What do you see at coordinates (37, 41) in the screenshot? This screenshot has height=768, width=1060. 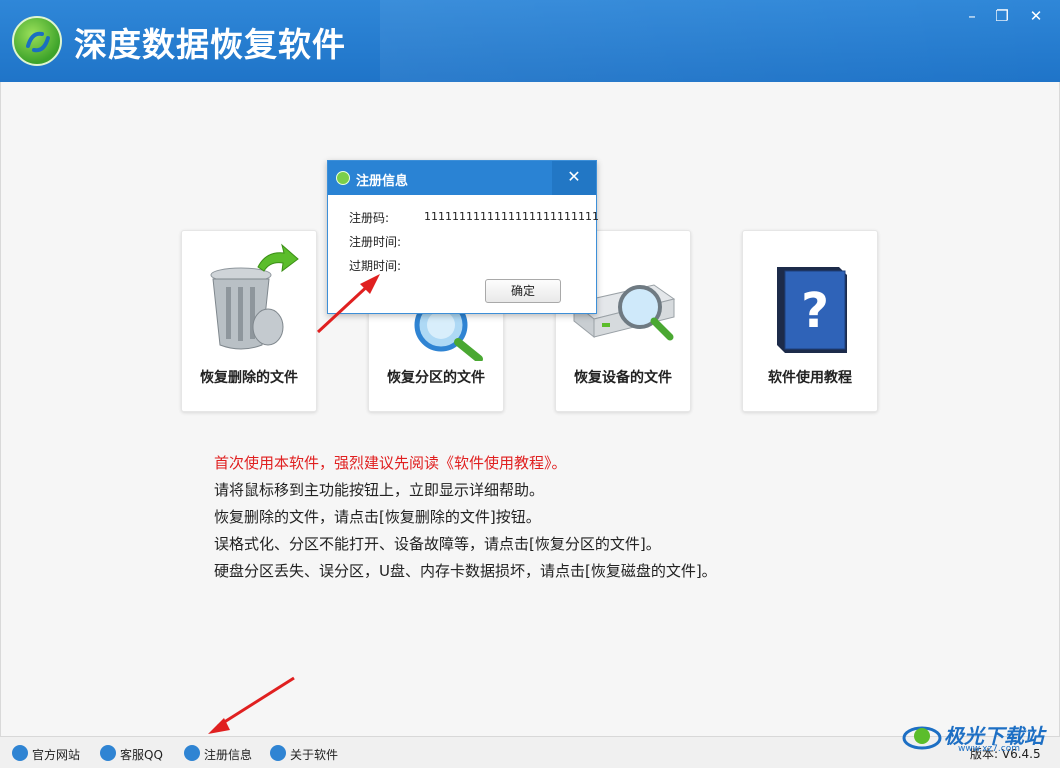 I see `app-logo-icon` at bounding box center [37, 41].